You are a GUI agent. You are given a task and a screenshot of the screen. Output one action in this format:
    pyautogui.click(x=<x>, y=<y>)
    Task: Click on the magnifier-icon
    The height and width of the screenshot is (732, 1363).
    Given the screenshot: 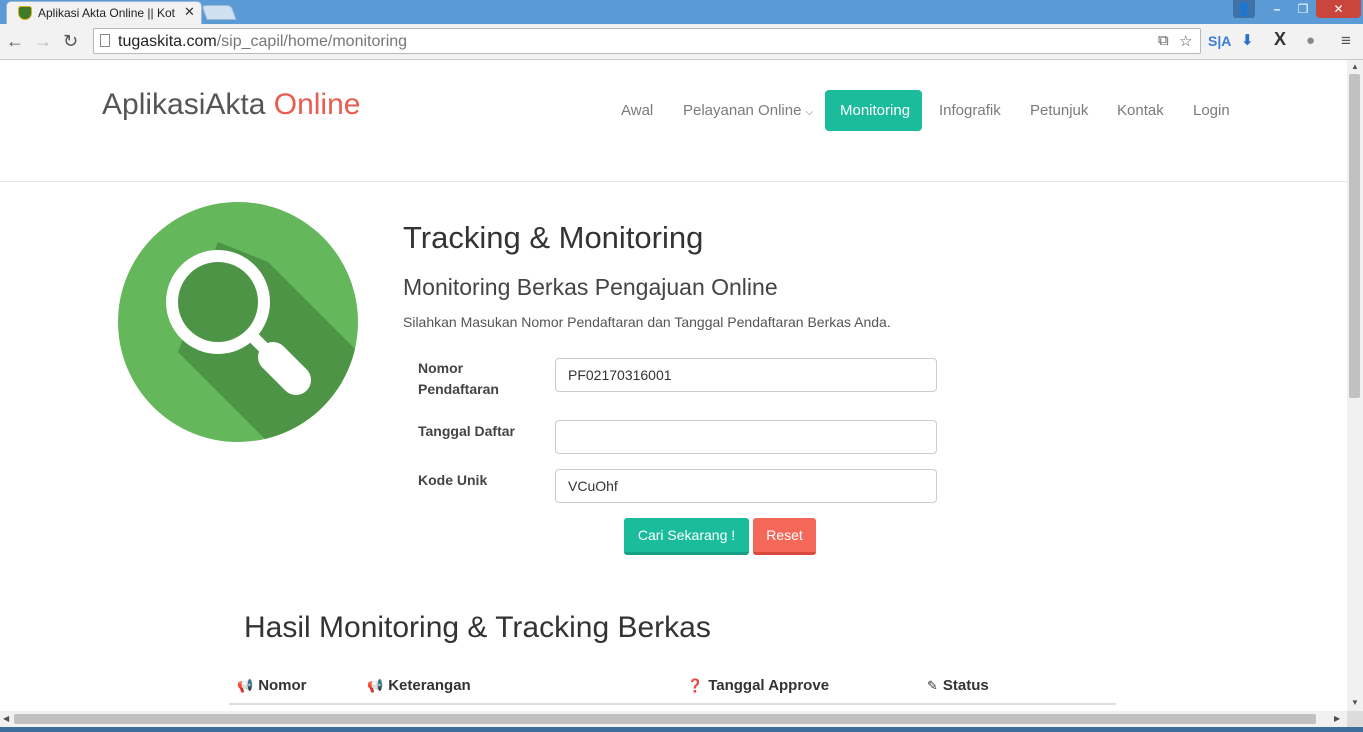 What is the action you would take?
    pyautogui.click(x=238, y=322)
    